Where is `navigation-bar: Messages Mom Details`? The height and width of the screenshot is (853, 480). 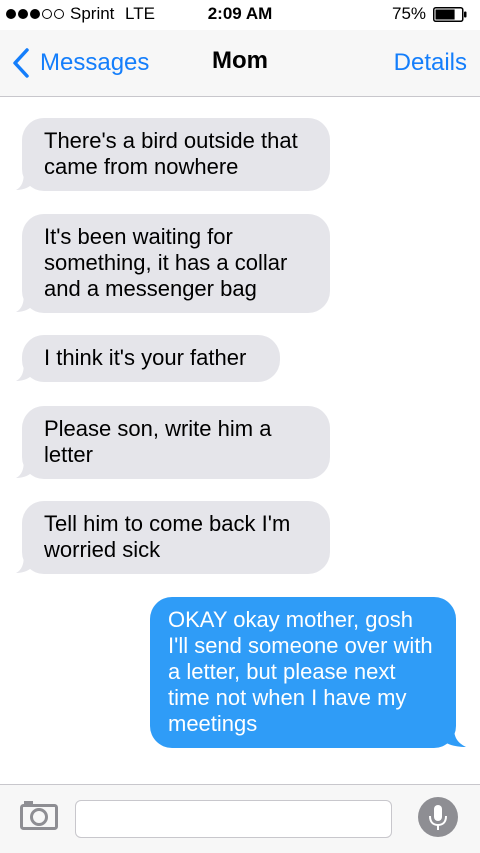
navigation-bar: Messages Mom Details is located at coordinates (240, 63).